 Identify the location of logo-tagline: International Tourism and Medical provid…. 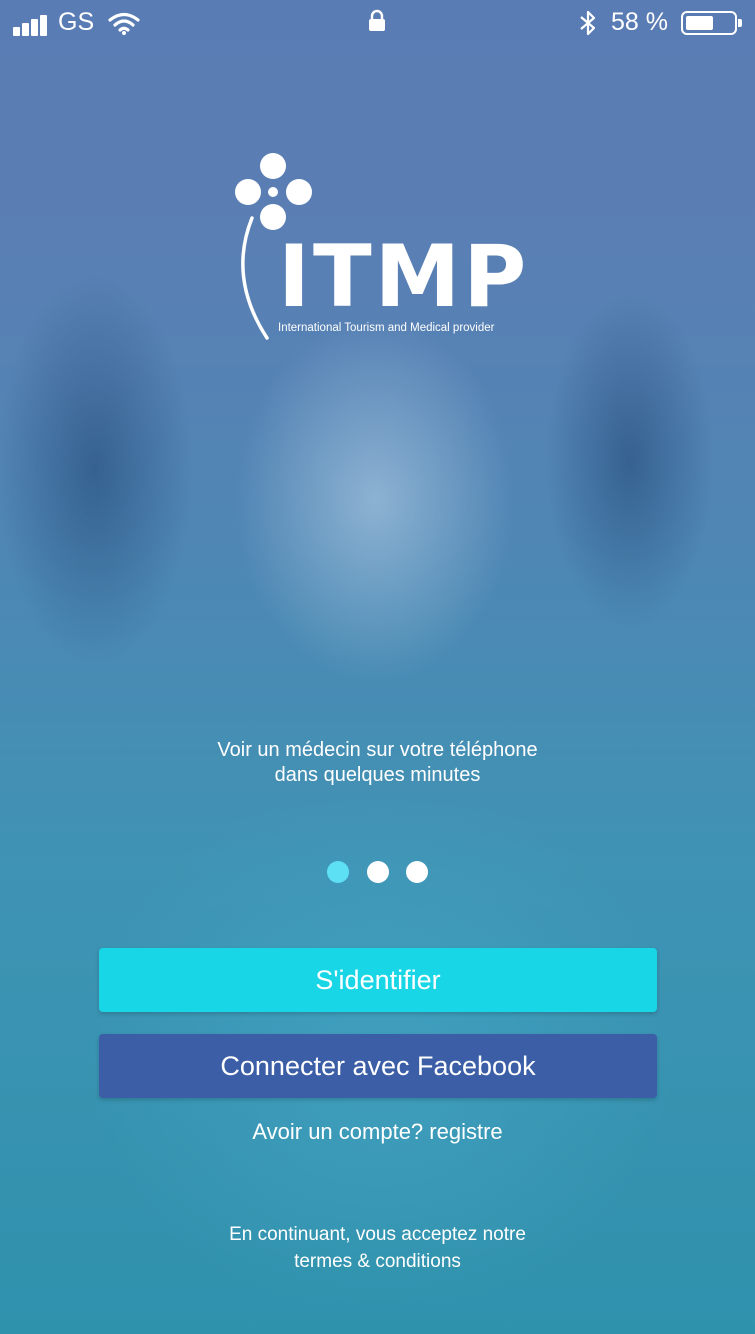
(386, 328).